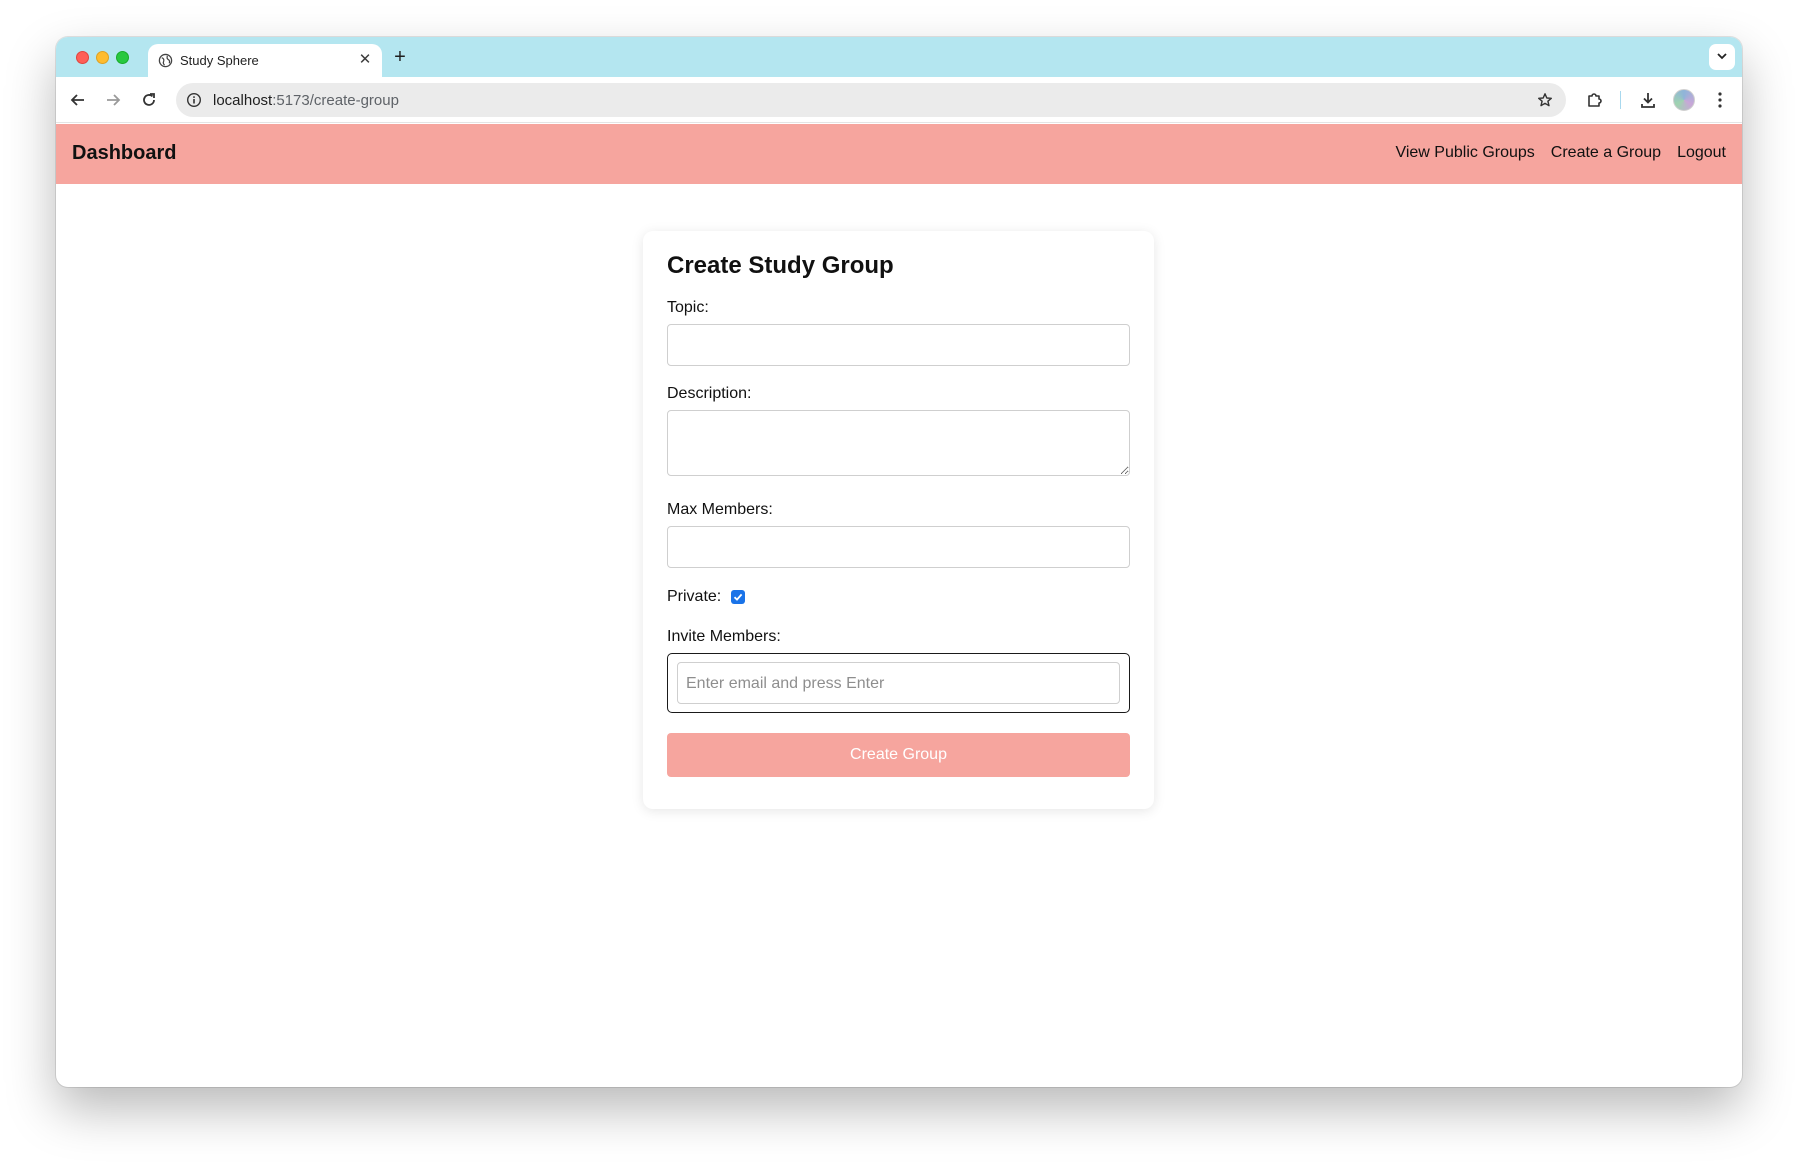  What do you see at coordinates (1464, 153) in the screenshot?
I see `nav-link-view-public-groups: View Public Groups` at bounding box center [1464, 153].